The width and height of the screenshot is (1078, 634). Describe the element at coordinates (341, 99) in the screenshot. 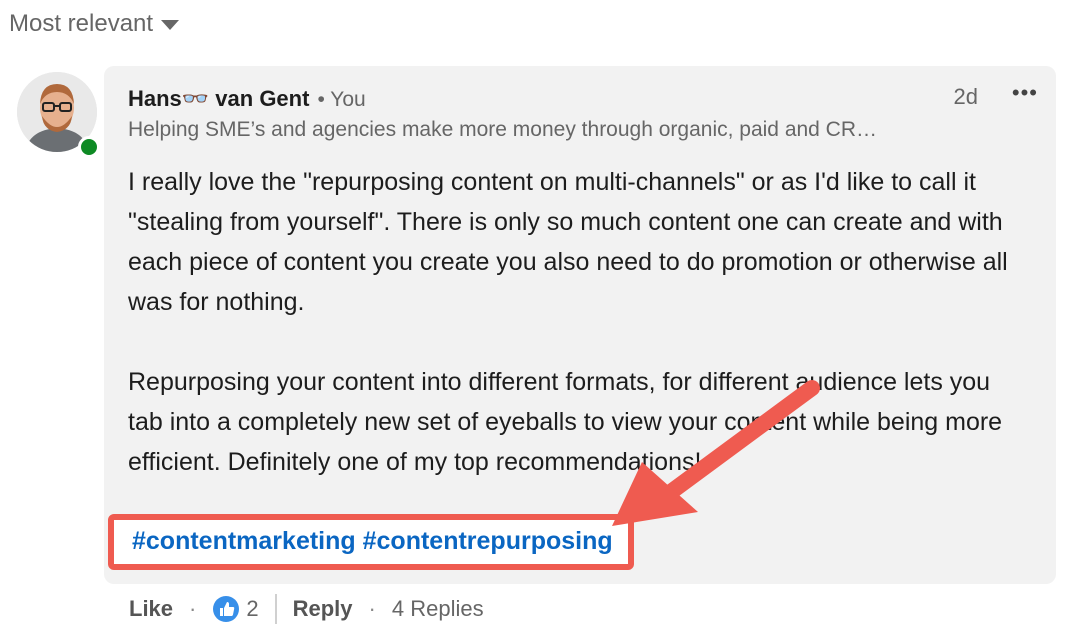

I see `author-relation: • You` at that location.